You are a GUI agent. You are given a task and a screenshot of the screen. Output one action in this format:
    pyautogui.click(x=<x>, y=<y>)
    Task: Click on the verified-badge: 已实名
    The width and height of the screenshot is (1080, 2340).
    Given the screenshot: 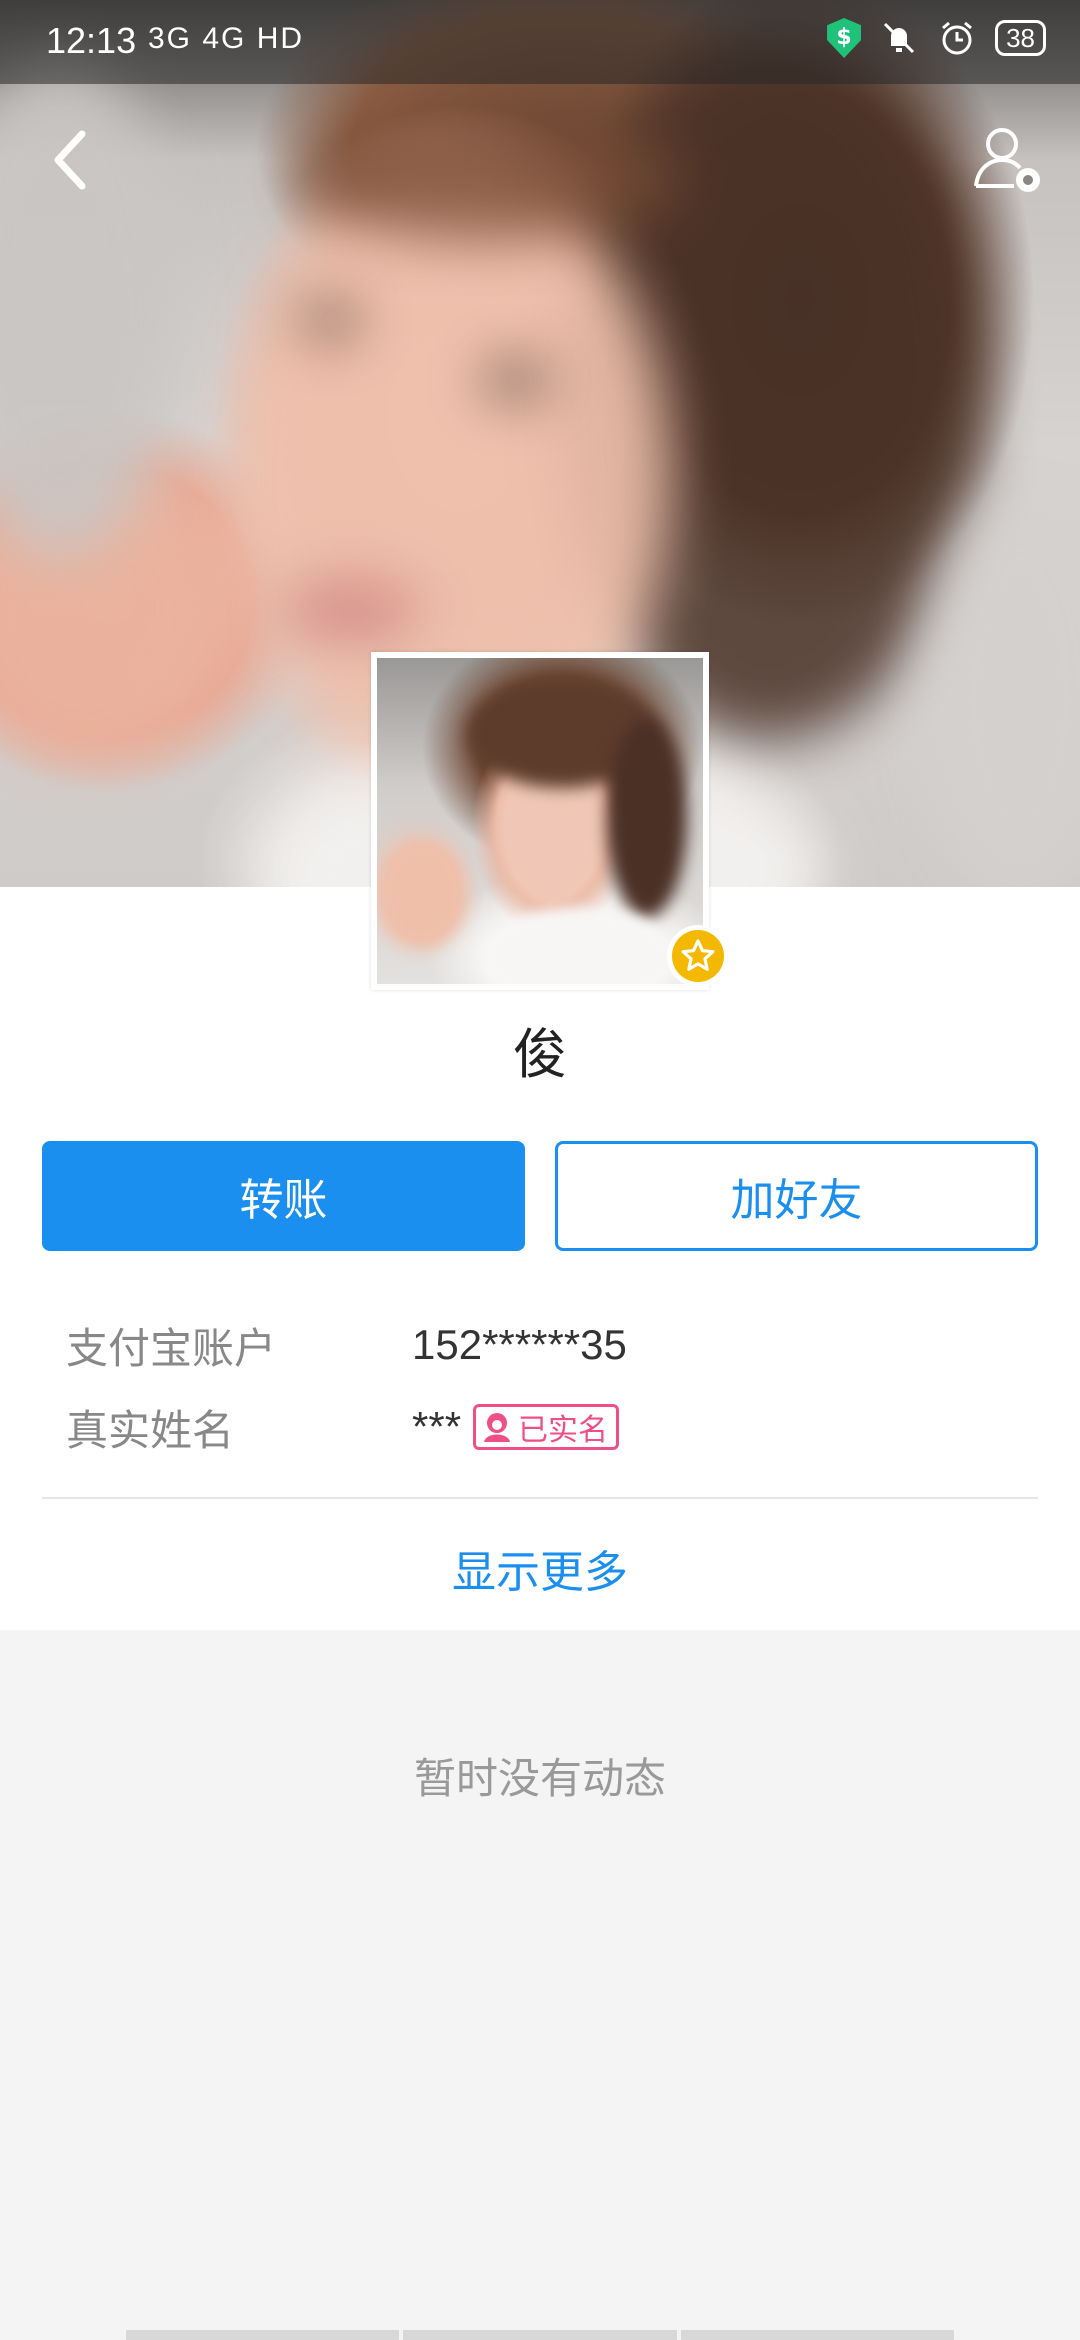 What is the action you would take?
    pyautogui.click(x=546, y=1427)
    